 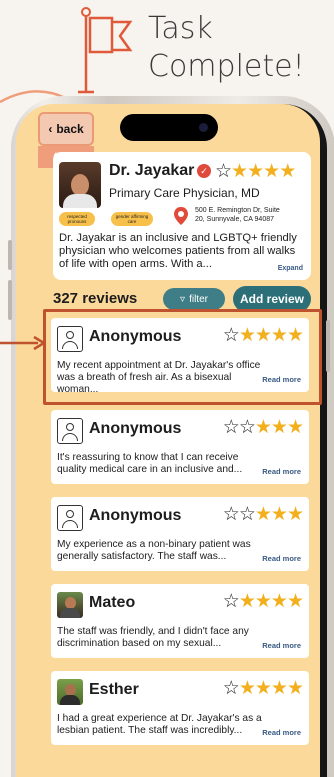 What do you see at coordinates (183, 299) in the screenshot?
I see `filter-icon: ▿` at bounding box center [183, 299].